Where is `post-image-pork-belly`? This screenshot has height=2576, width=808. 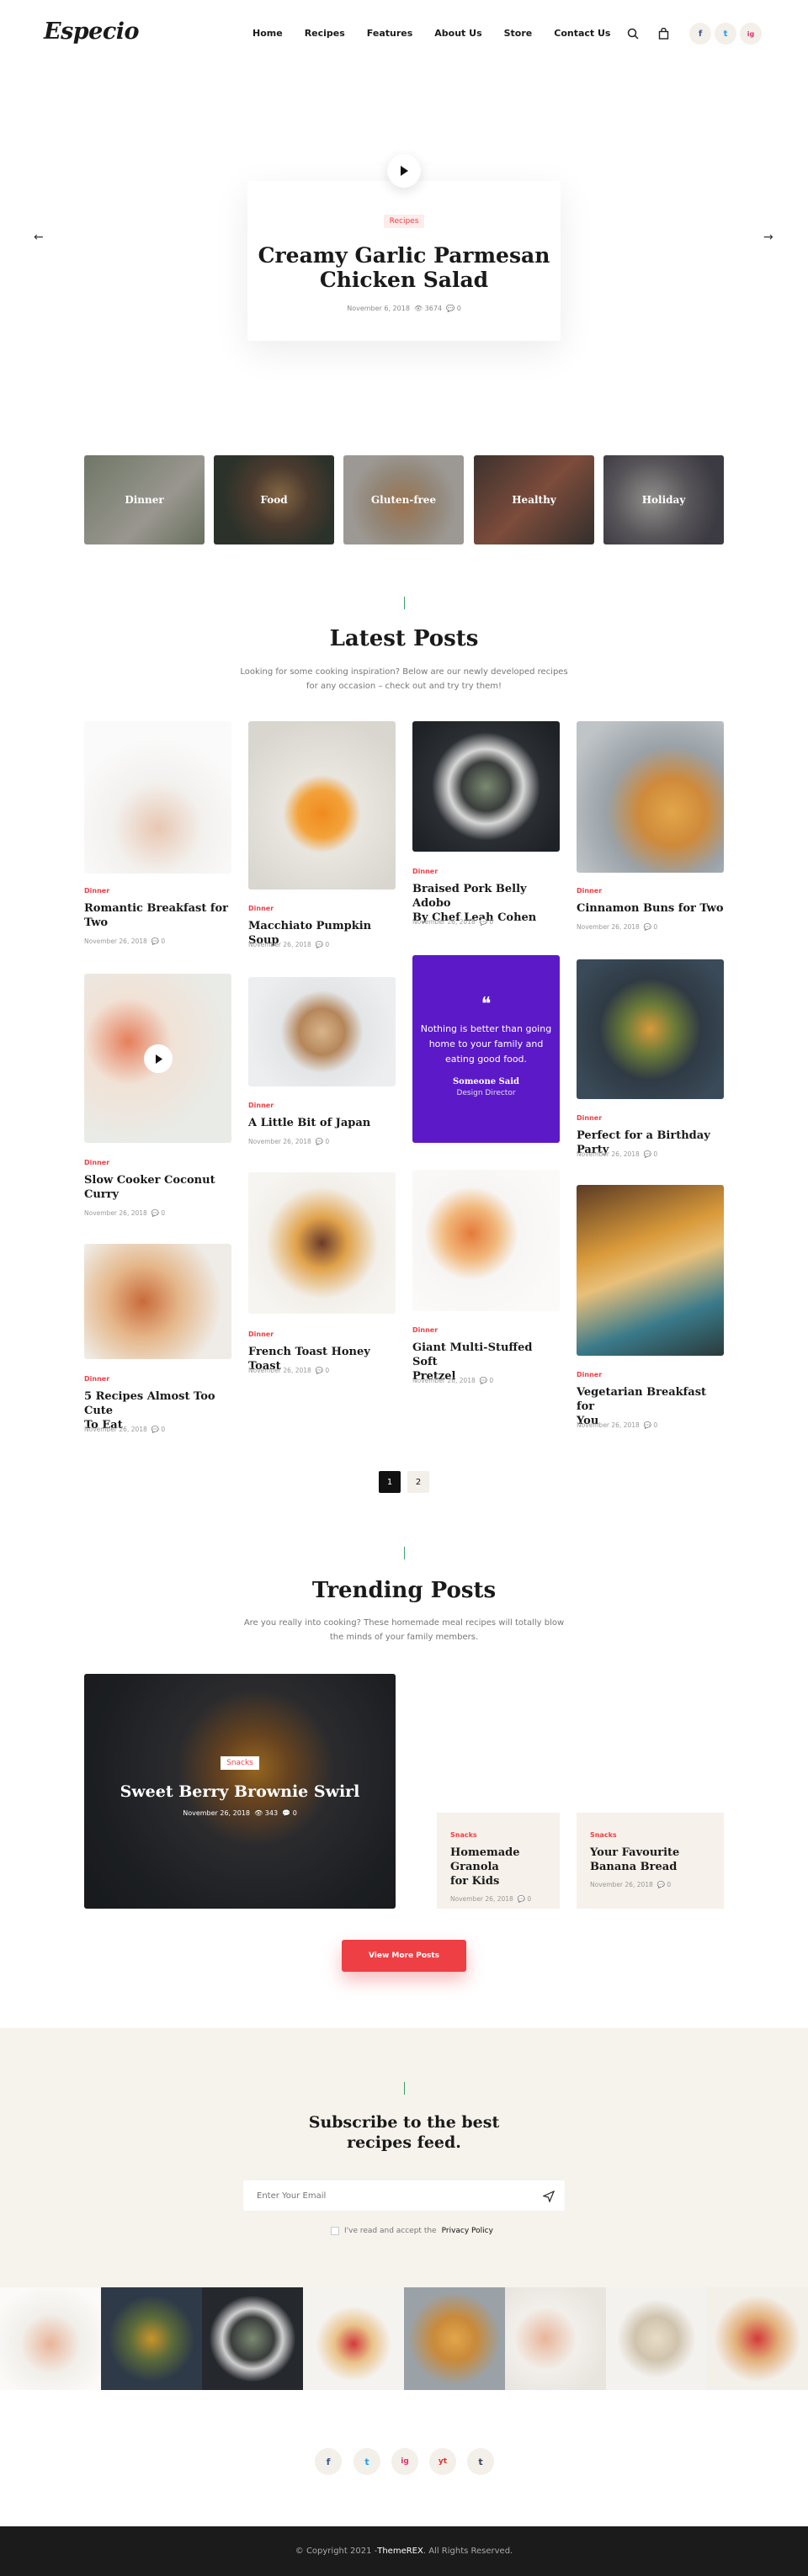 post-image-pork-belly is located at coordinates (486, 786).